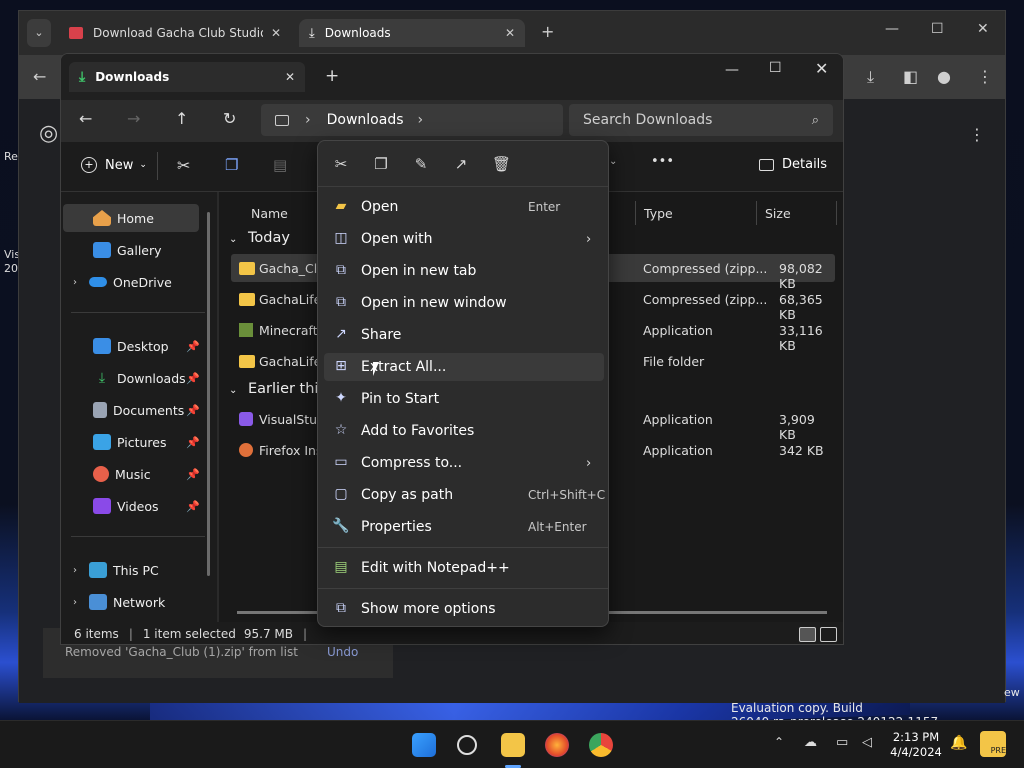 The image size is (1024, 768). I want to click on side-panel-icon: ◧, so click(910, 76).